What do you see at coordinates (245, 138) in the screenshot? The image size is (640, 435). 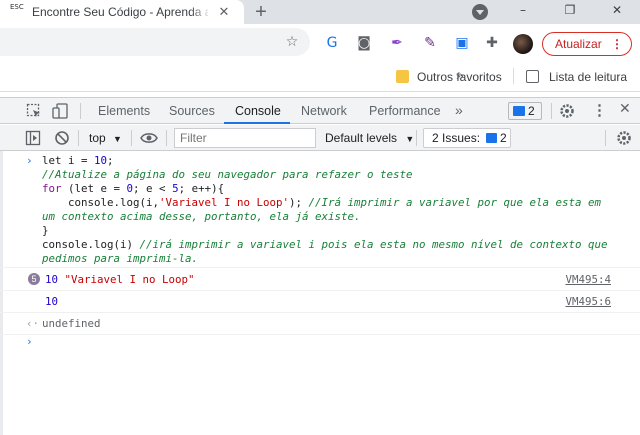 I see `filter-input` at bounding box center [245, 138].